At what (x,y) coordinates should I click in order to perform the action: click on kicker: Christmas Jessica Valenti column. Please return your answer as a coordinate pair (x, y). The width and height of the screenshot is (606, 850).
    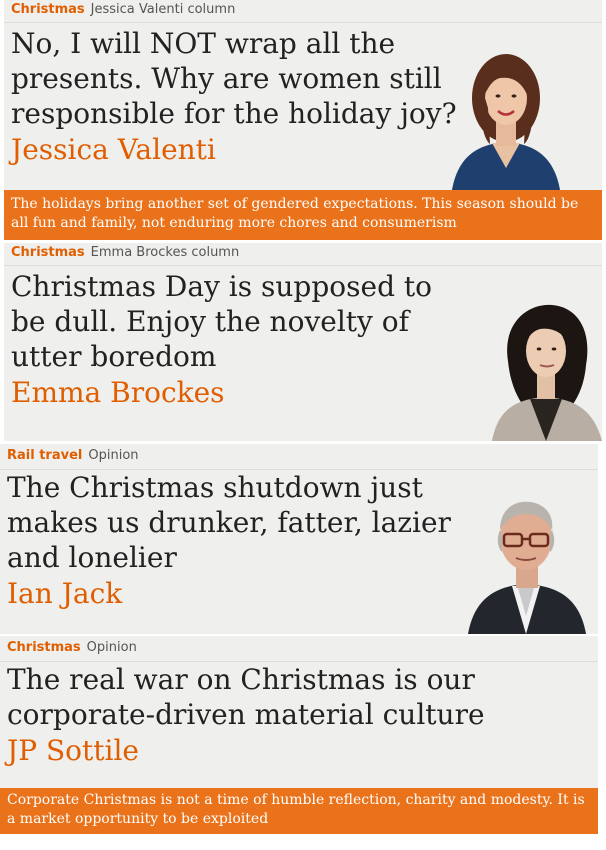
    Looking at the image, I should click on (123, 9).